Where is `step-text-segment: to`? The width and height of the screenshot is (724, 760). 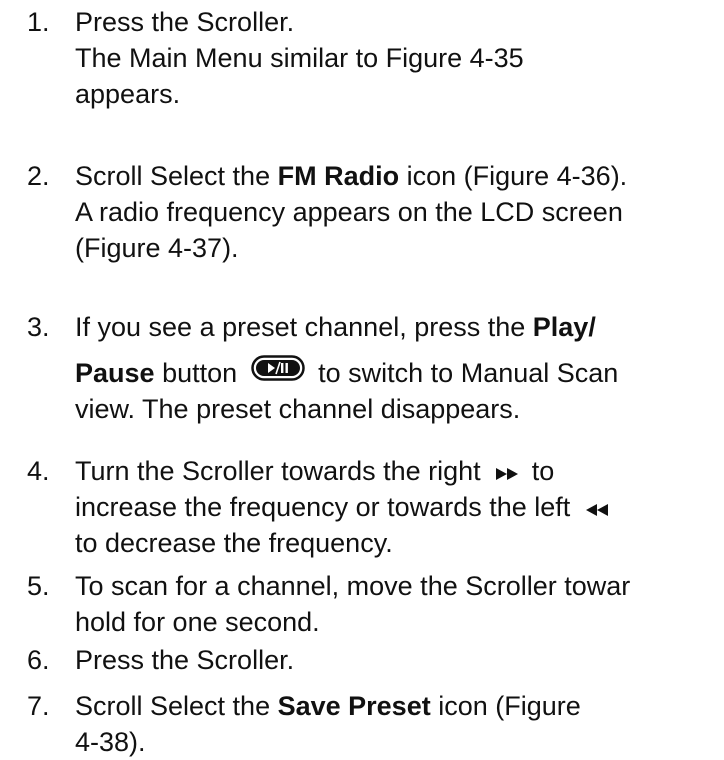
step-text-segment: to is located at coordinates (539, 471).